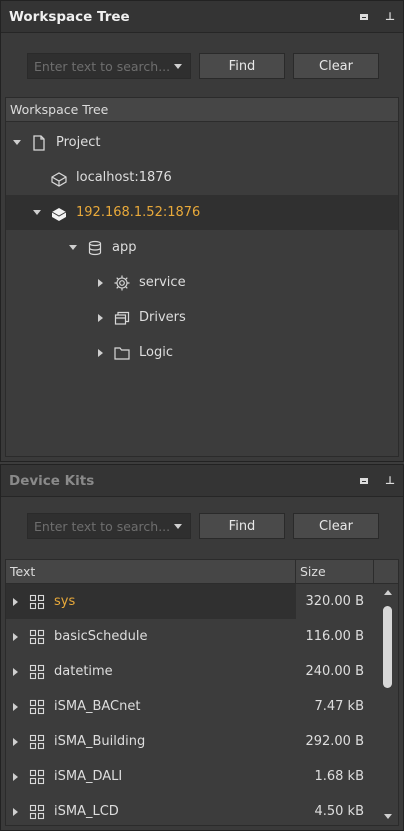 Image resolution: width=404 pixels, height=831 pixels. Describe the element at coordinates (202, 352) in the screenshot. I see `tree-item-logic: Logic` at that location.